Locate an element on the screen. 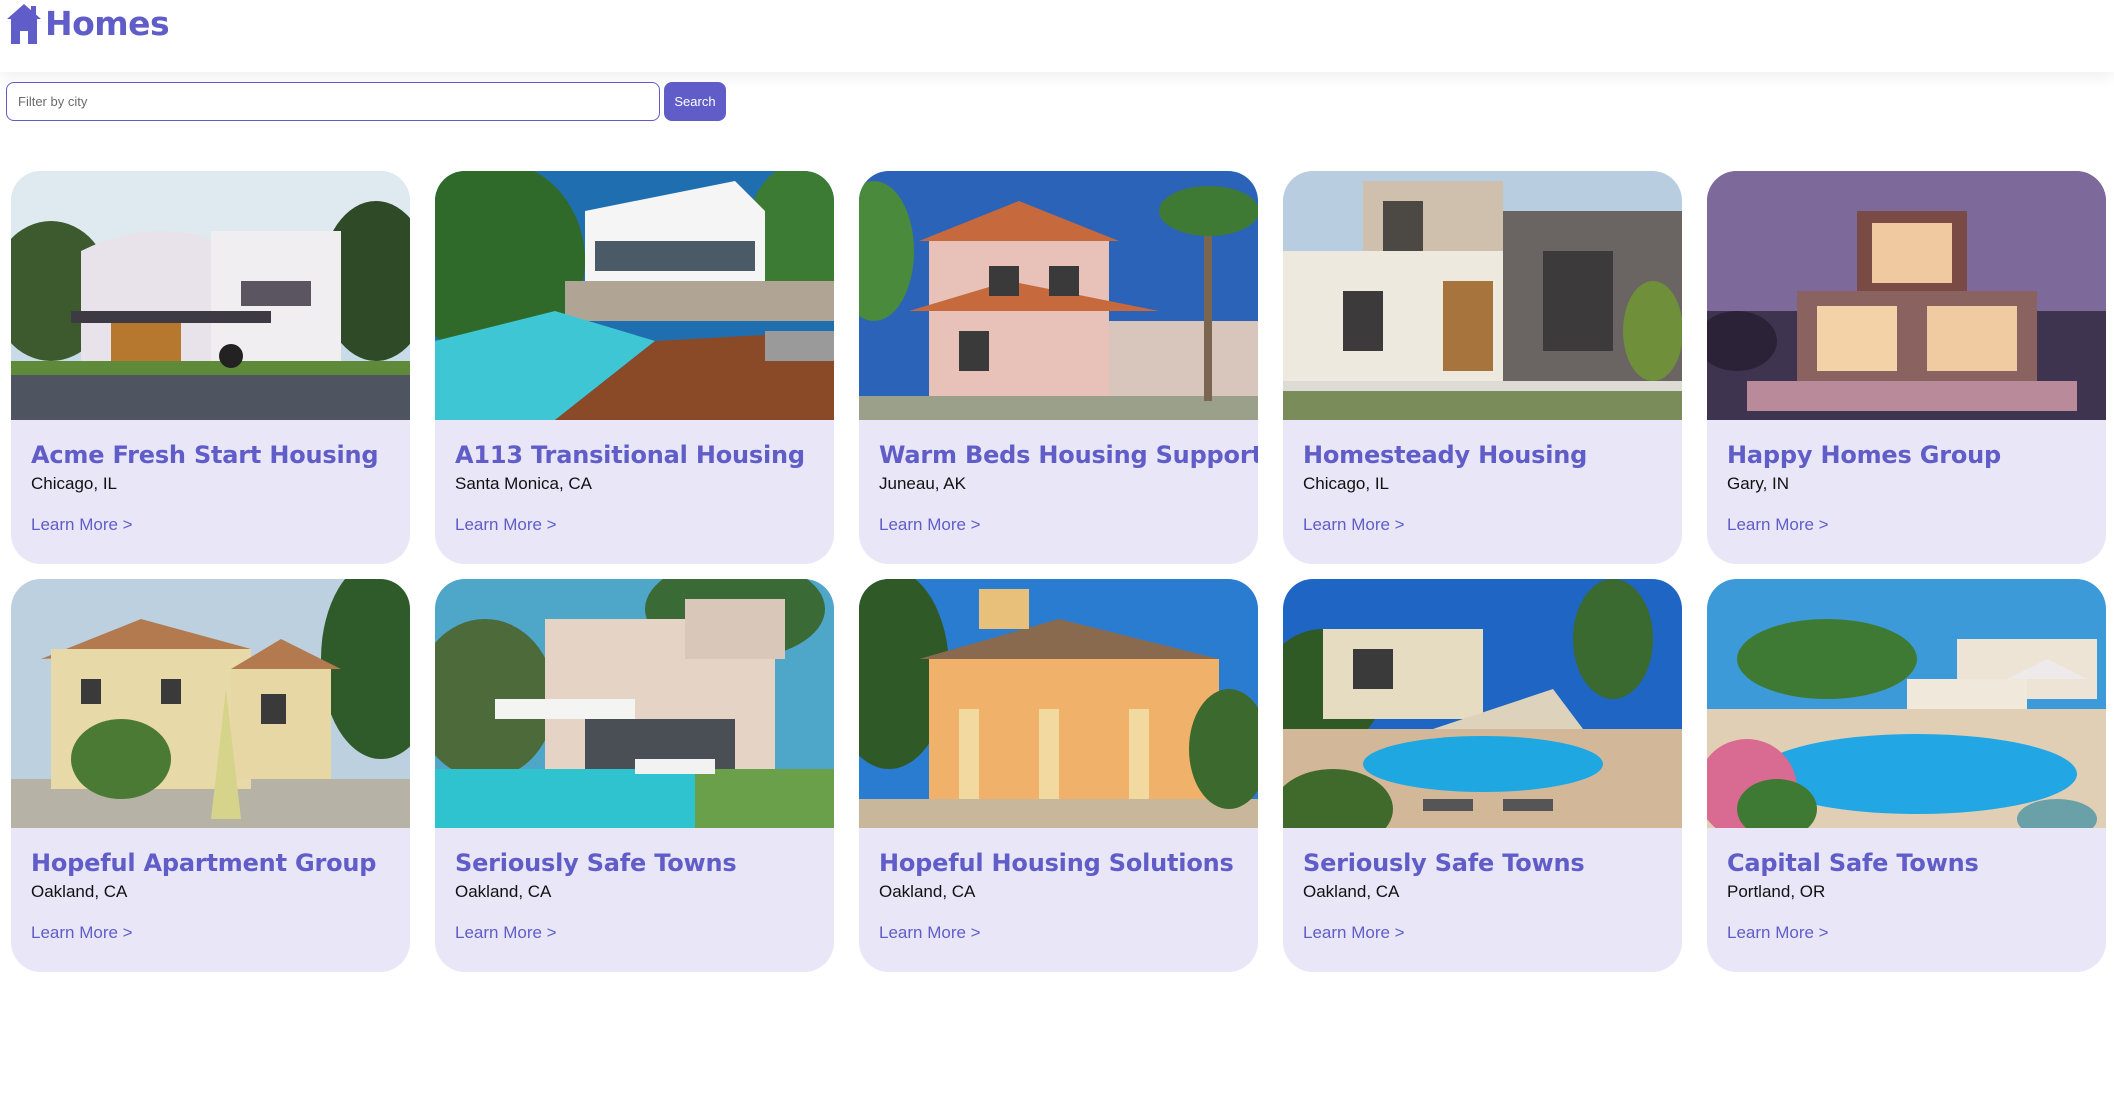 This screenshot has width=2114, height=1094. listing-title: Acme Fresh Start Housing is located at coordinates (205, 455).